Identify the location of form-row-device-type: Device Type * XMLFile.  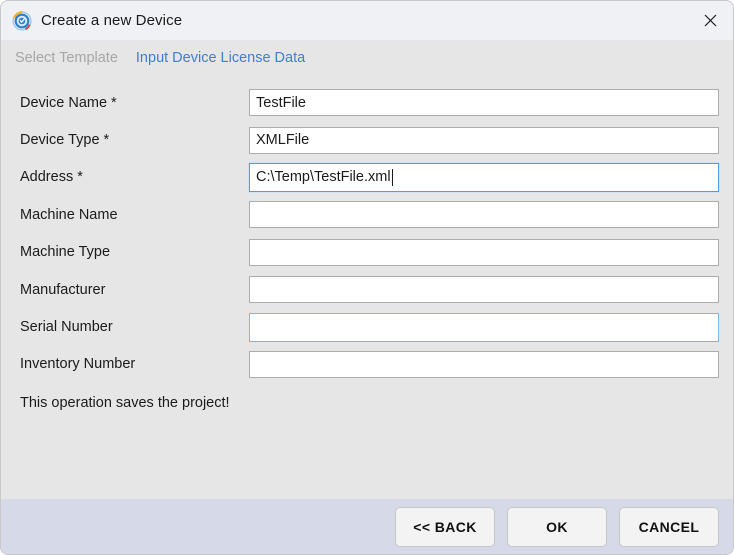
(367, 139).